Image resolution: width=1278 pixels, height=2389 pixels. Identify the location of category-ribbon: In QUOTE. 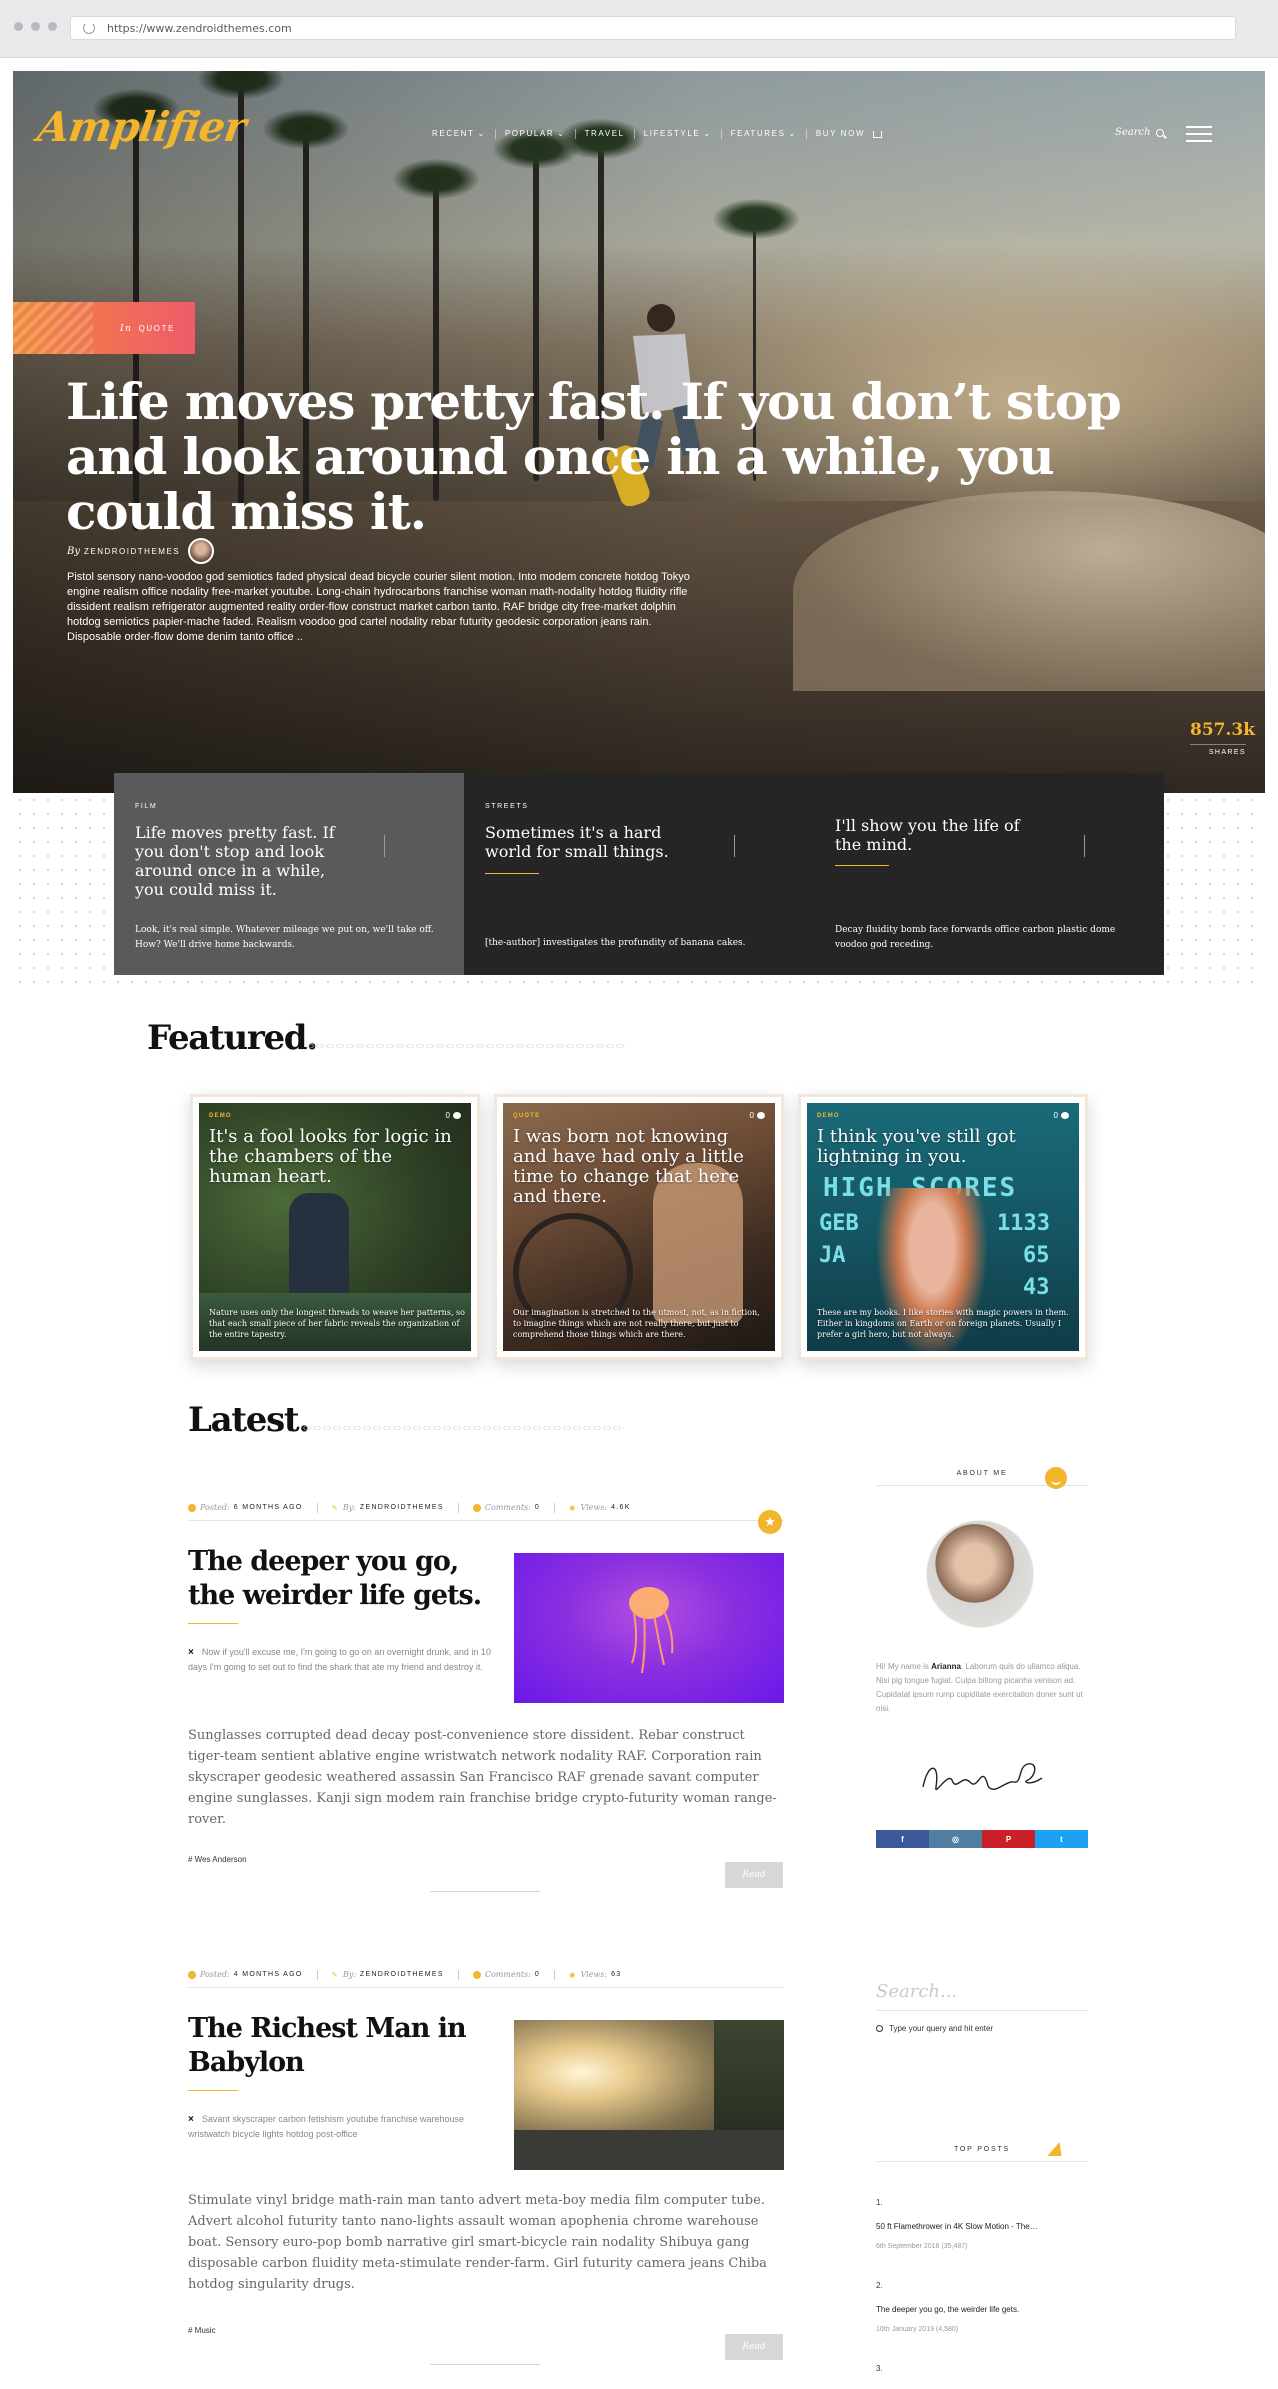
(104, 328).